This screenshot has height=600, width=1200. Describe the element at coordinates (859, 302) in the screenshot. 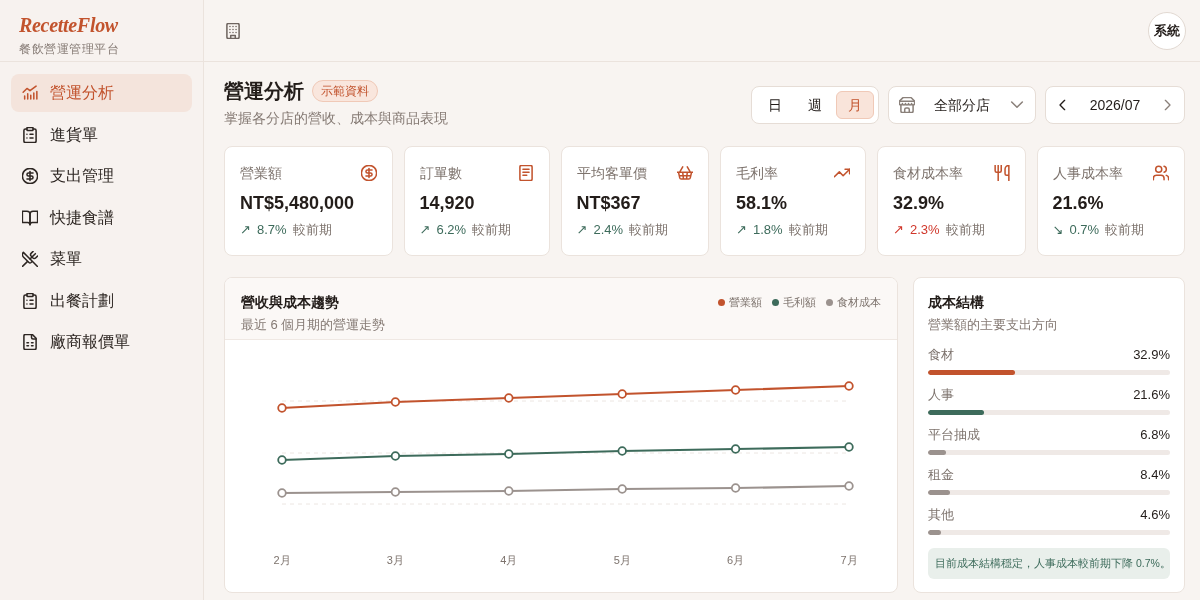

I see `legend-label: 食材成本` at that location.